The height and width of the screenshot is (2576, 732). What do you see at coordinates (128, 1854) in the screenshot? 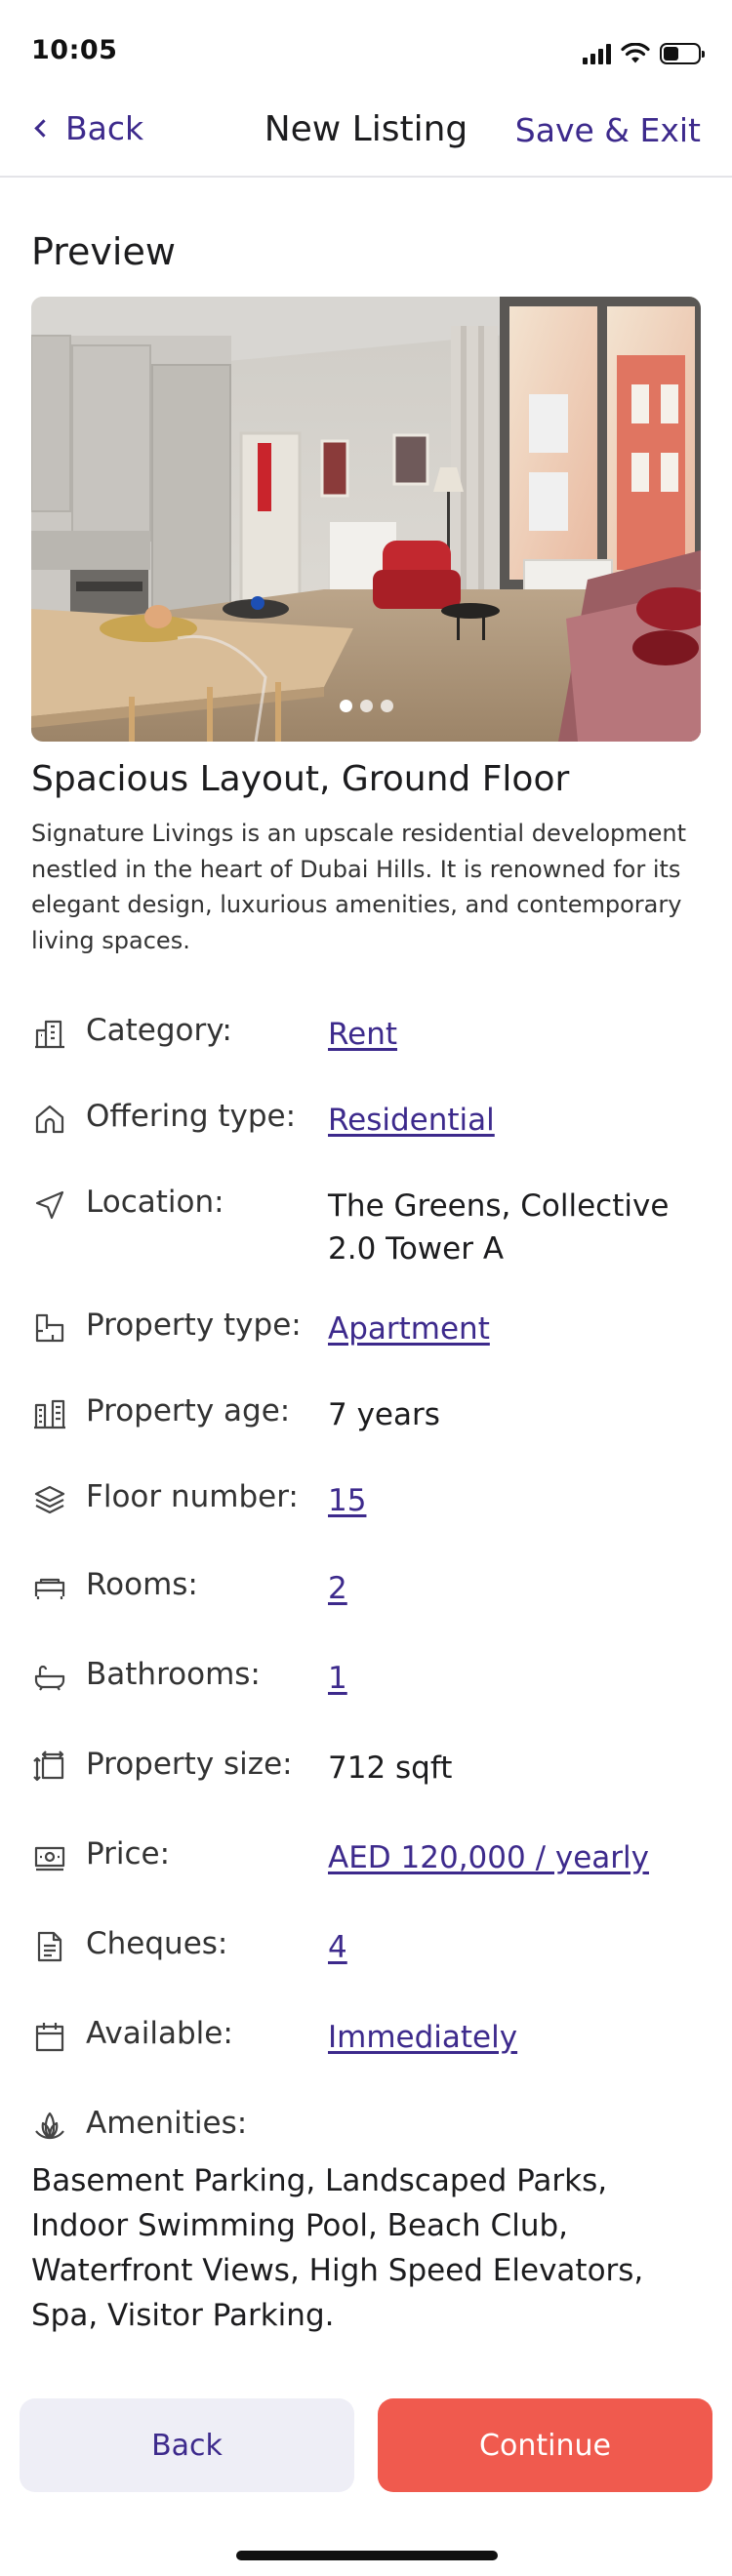
I see `detail-label: Price:` at bounding box center [128, 1854].